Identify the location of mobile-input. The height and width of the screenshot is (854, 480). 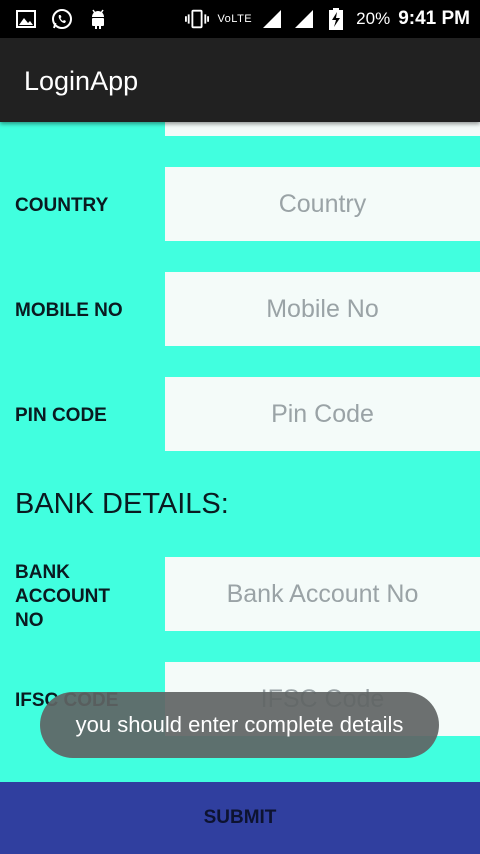
(322, 309).